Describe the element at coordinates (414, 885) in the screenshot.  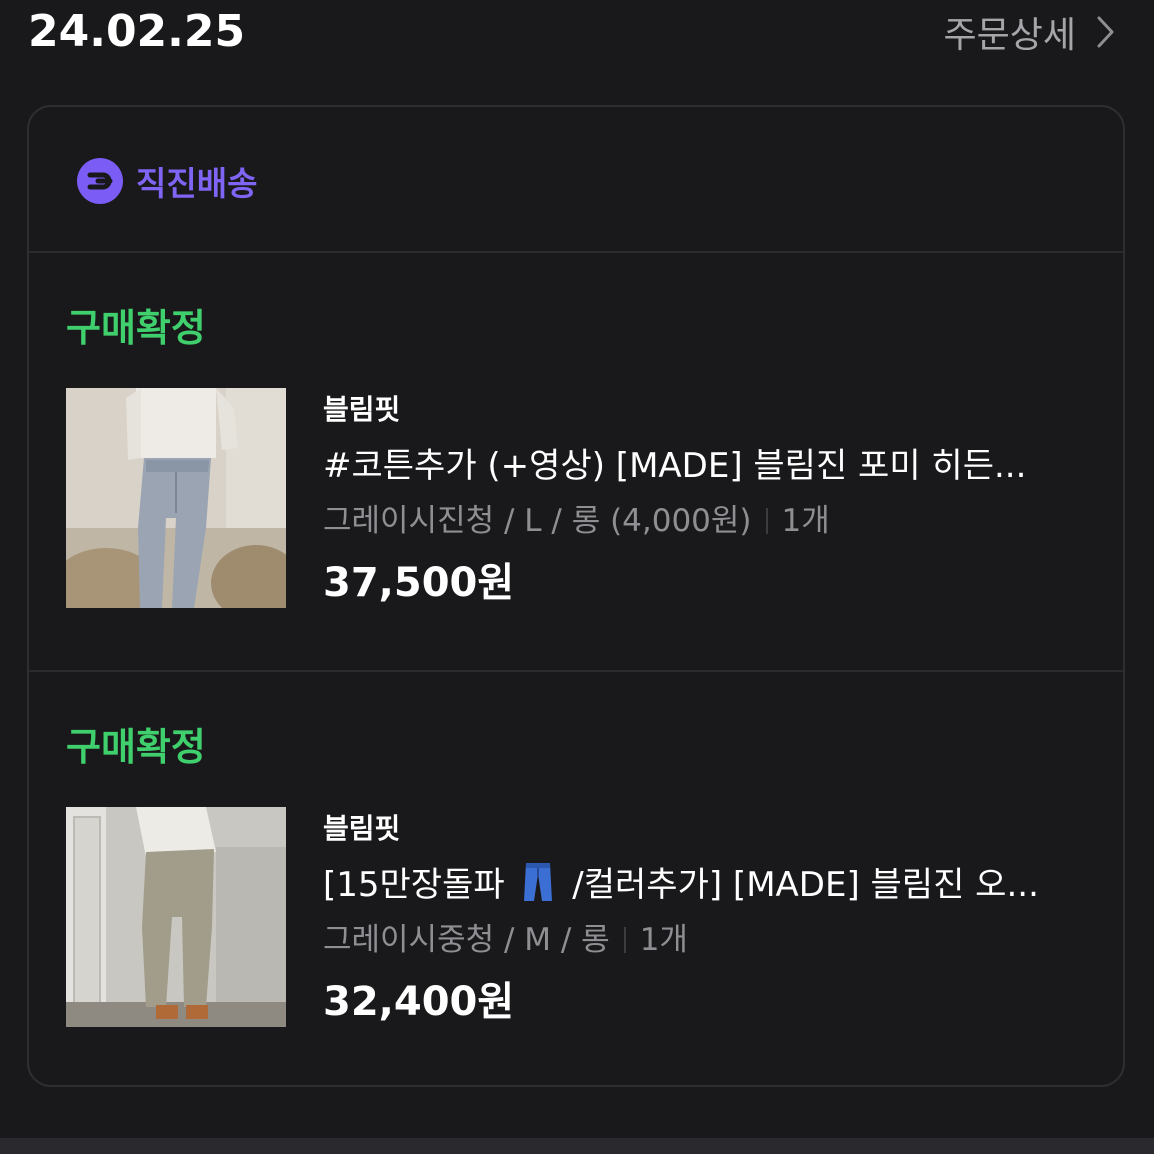
I see `product-name-prefix: [15만장돌파` at that location.